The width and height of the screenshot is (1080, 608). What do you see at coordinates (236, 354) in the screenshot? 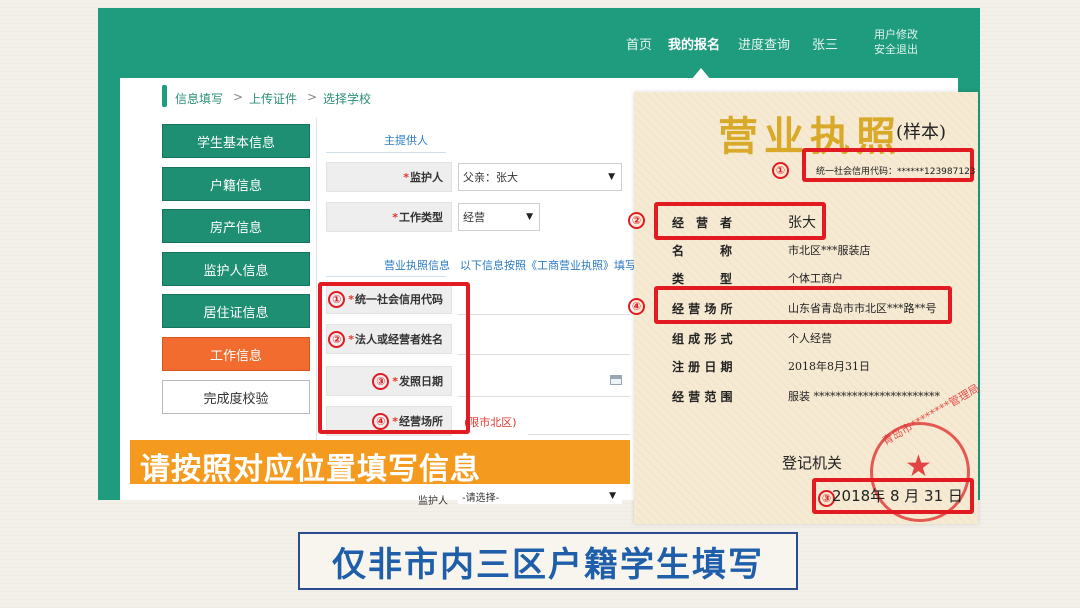
I see `sidebar-item-work-info: 工作信息` at bounding box center [236, 354].